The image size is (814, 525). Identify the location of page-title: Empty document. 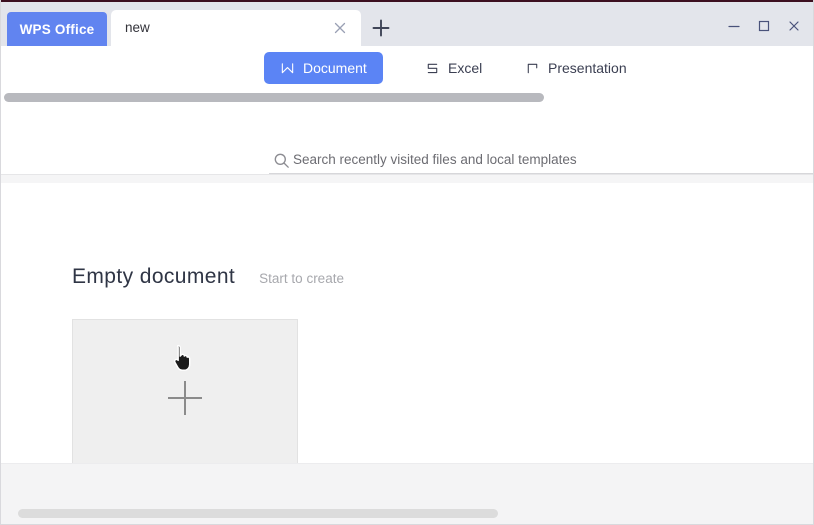
(154, 276).